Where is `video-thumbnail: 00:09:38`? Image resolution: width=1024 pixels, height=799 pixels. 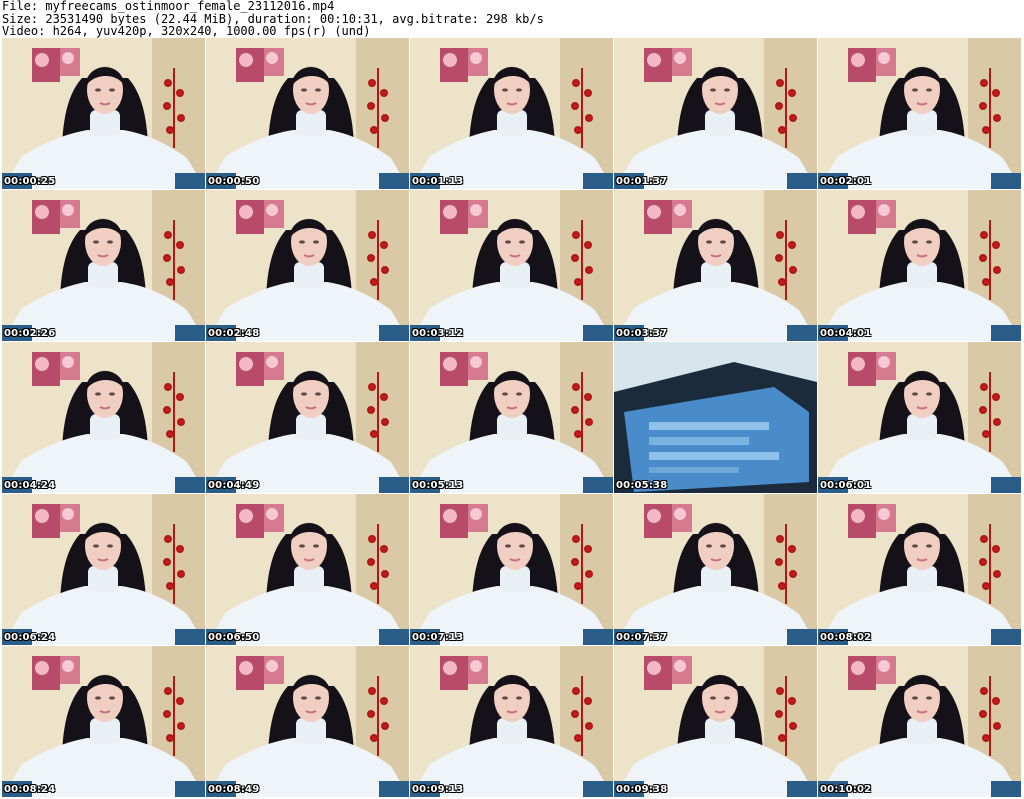 video-thumbnail: 00:09:38 is located at coordinates (715, 721).